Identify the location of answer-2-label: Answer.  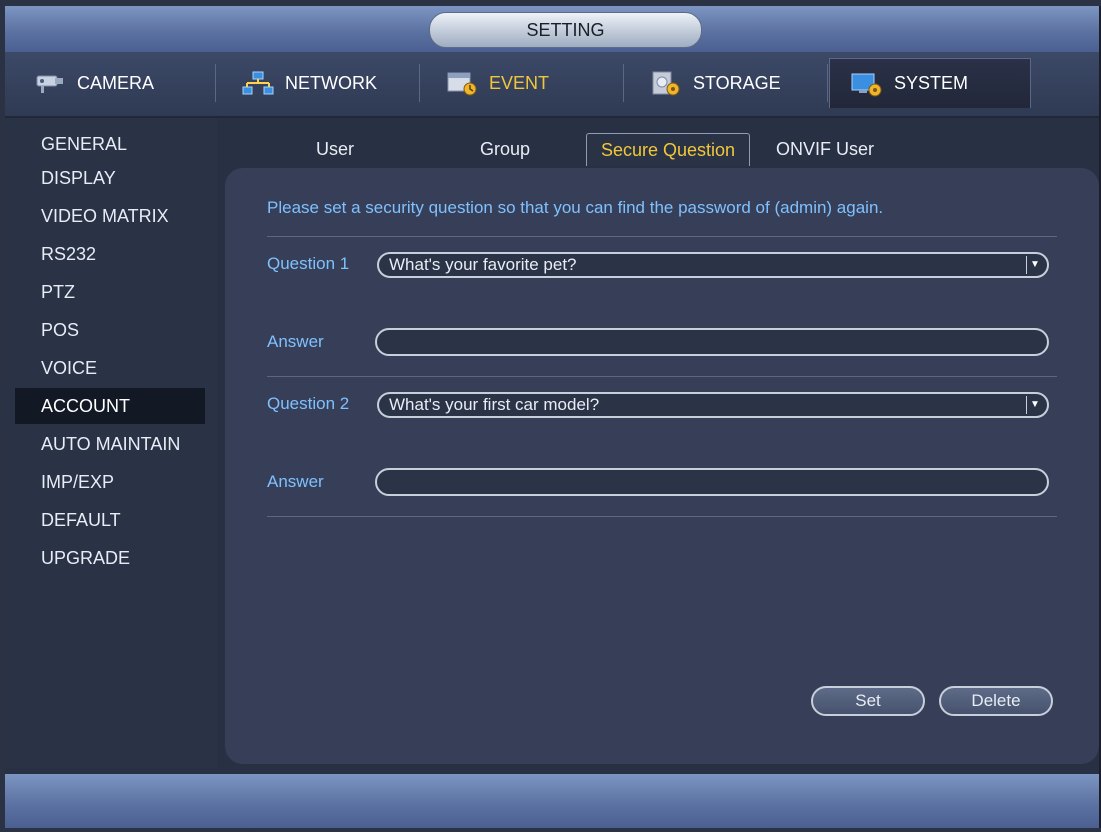
(295, 481).